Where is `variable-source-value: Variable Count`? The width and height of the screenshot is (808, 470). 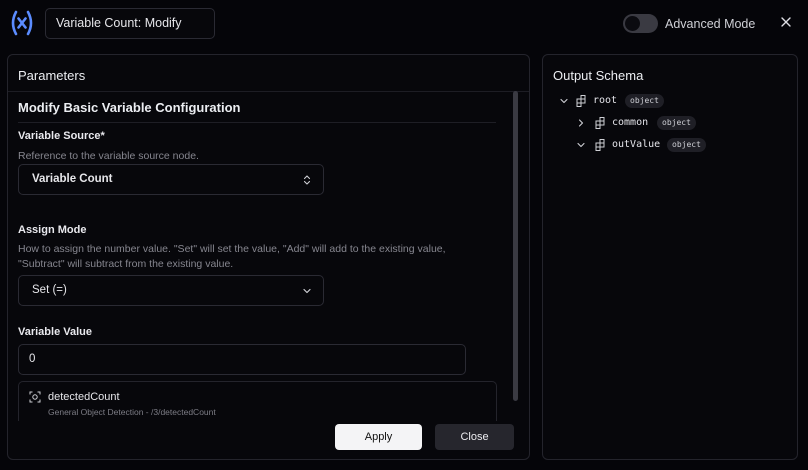
variable-source-value: Variable Count is located at coordinates (72, 179).